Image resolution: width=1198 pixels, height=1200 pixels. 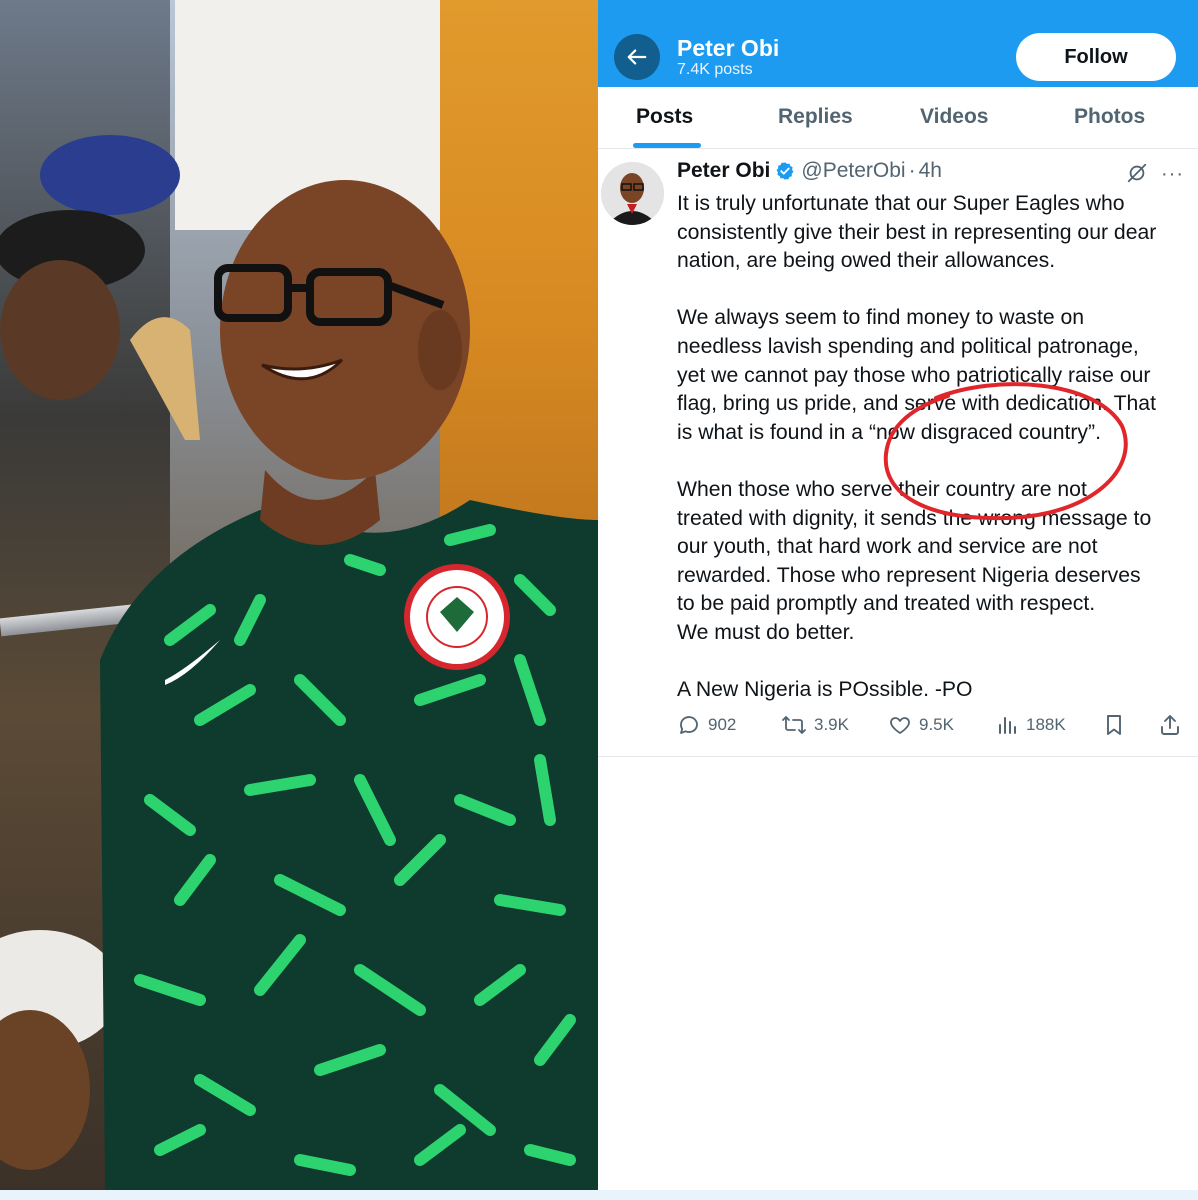 I want to click on tab-replies: Replies, so click(x=815, y=117).